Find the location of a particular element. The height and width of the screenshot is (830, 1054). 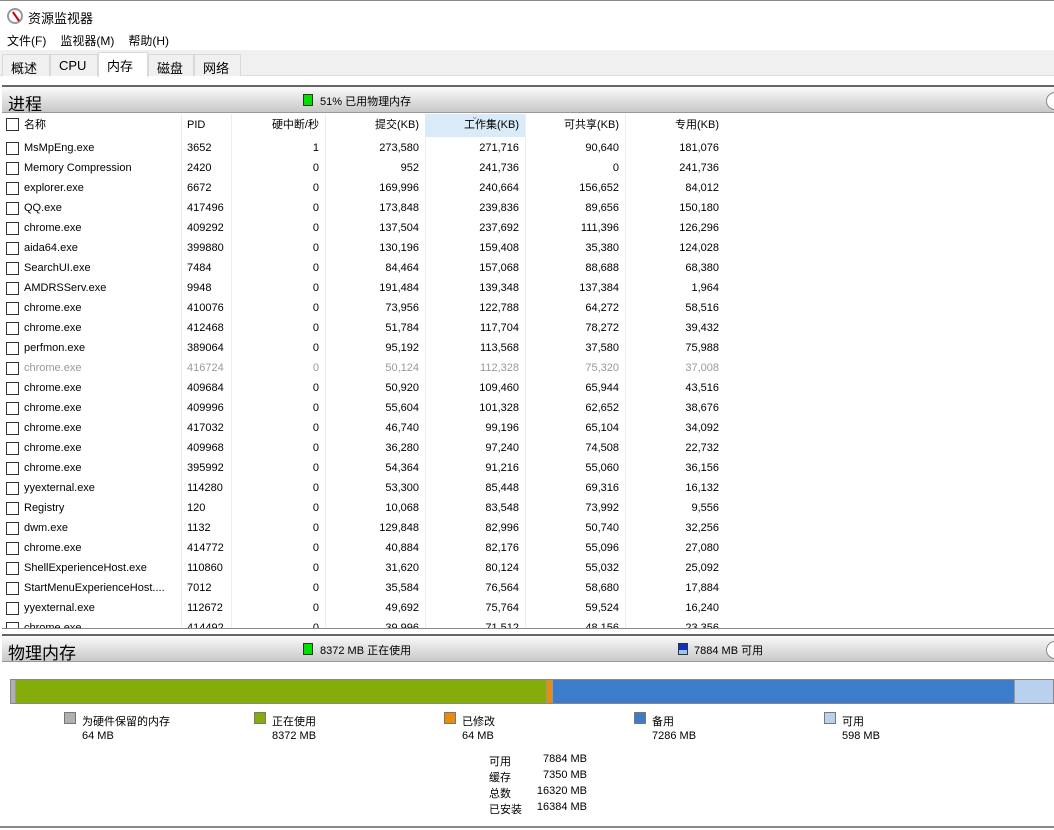

private: 124,028 is located at coordinates (699, 248).